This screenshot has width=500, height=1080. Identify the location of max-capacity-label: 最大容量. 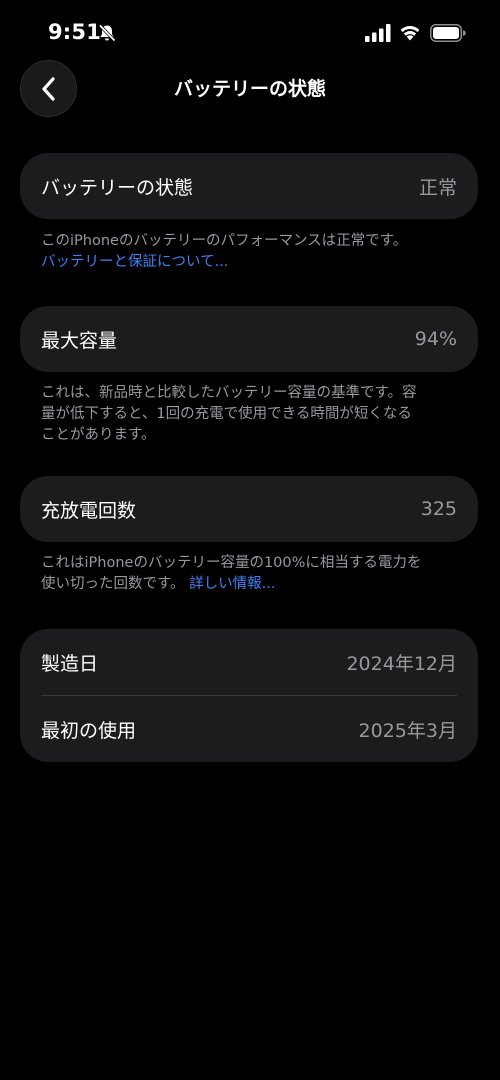
(79, 340).